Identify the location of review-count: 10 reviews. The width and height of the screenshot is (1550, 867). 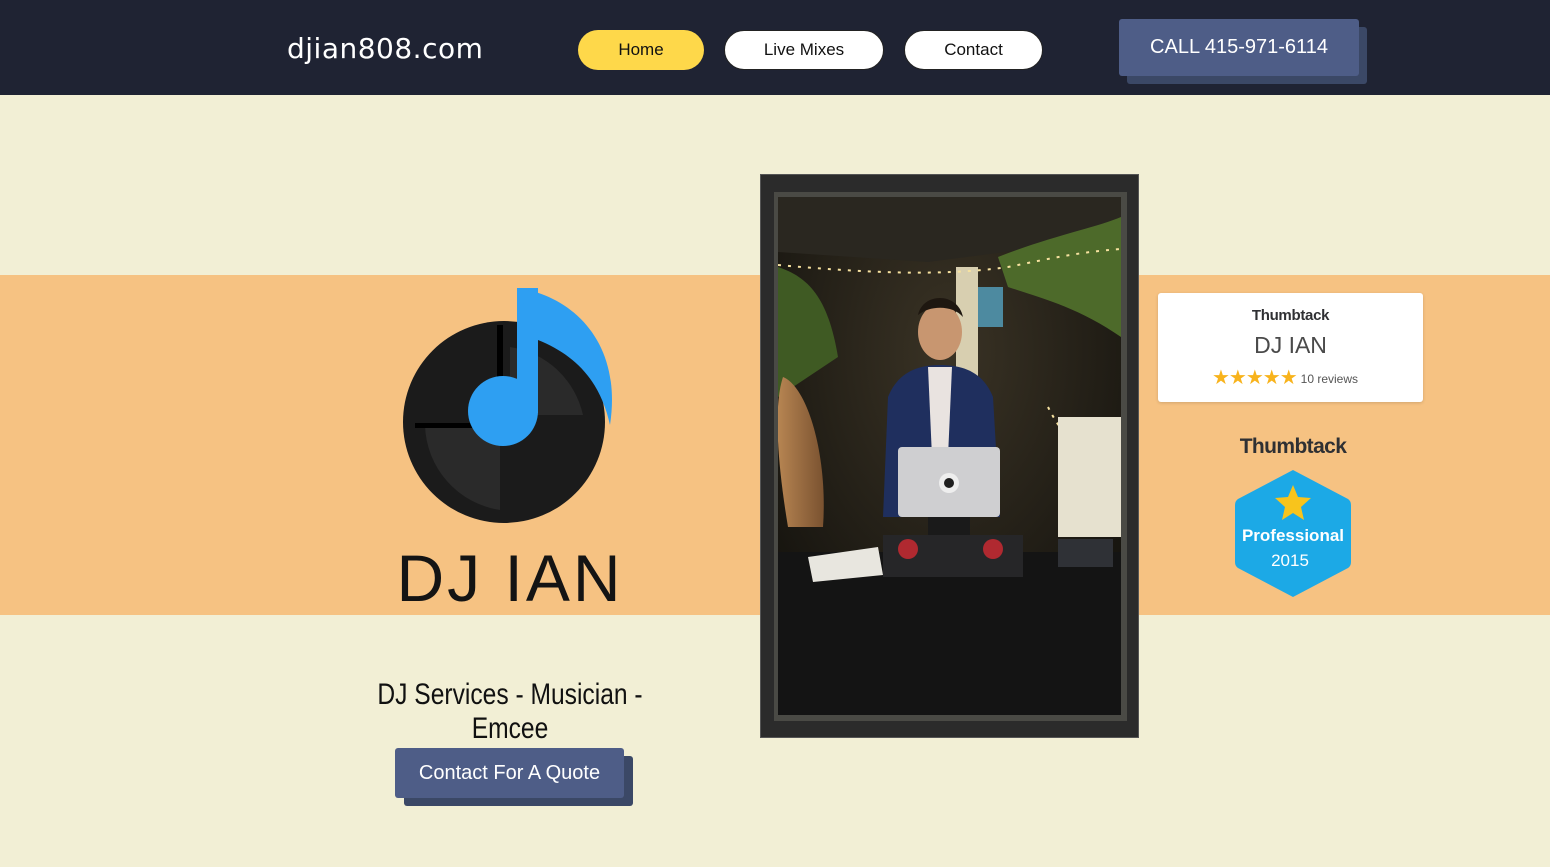
(1329, 379).